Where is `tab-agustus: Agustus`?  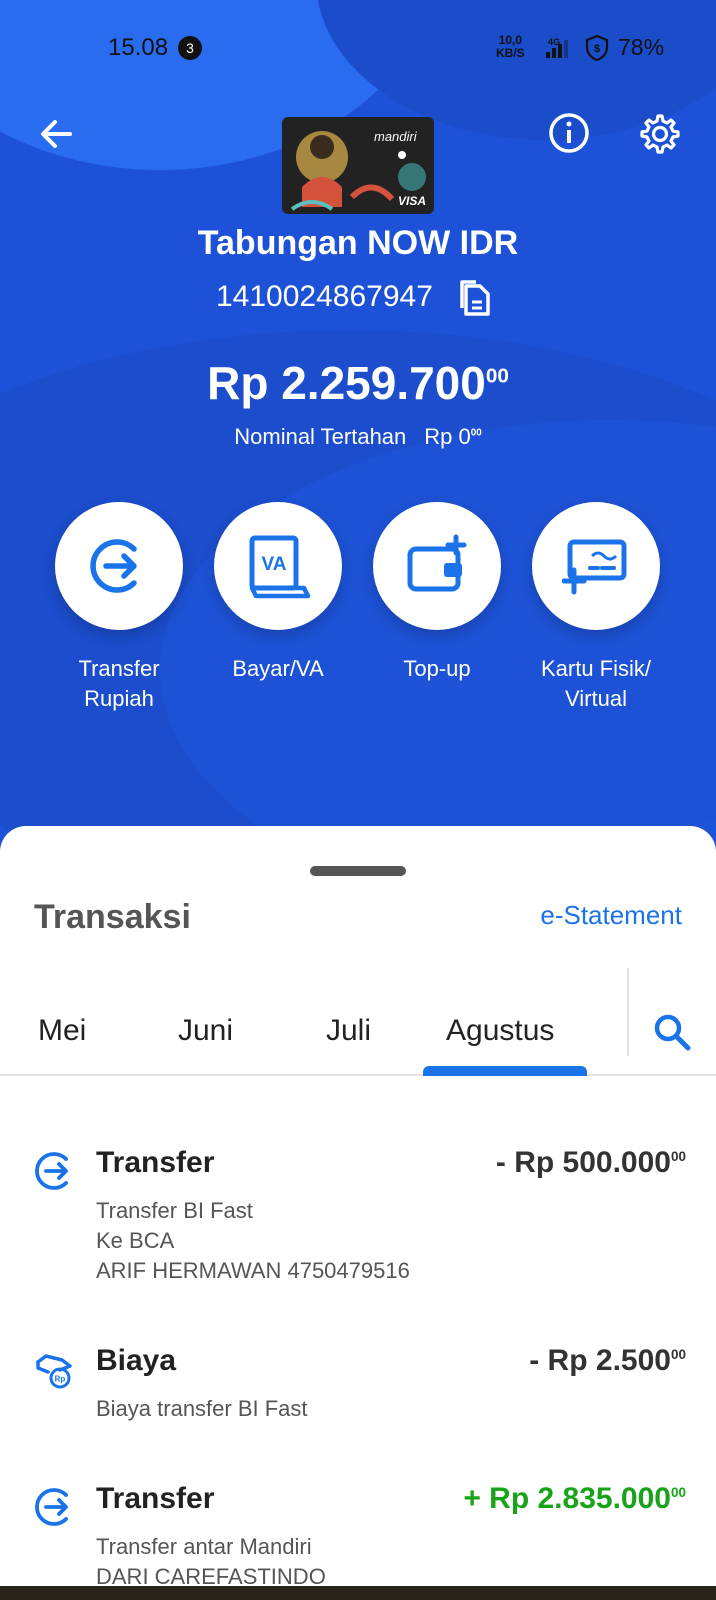 tab-agustus: Agustus is located at coordinates (500, 1031).